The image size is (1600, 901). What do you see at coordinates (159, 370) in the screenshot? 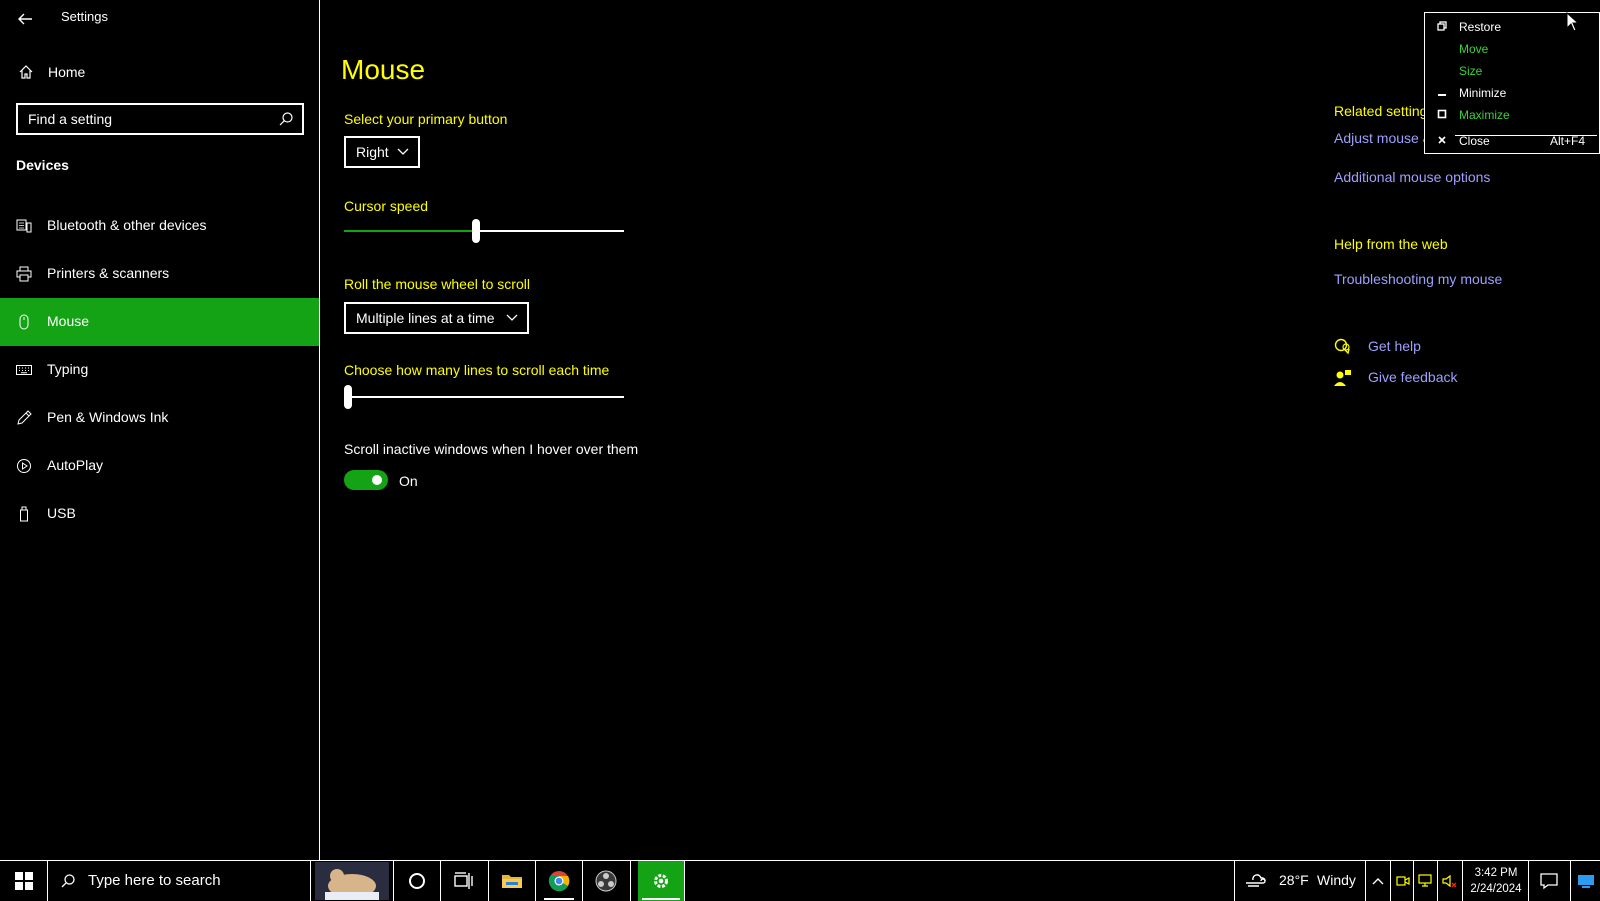
I see `sidebar-item-typing: Typing` at bounding box center [159, 370].